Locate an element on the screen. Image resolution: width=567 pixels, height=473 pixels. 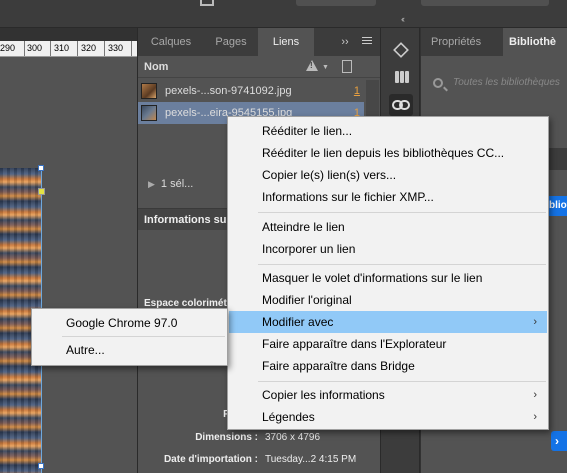
submenu-item-google-chrome: Google Chrome 97.0 is located at coordinates (129, 323).